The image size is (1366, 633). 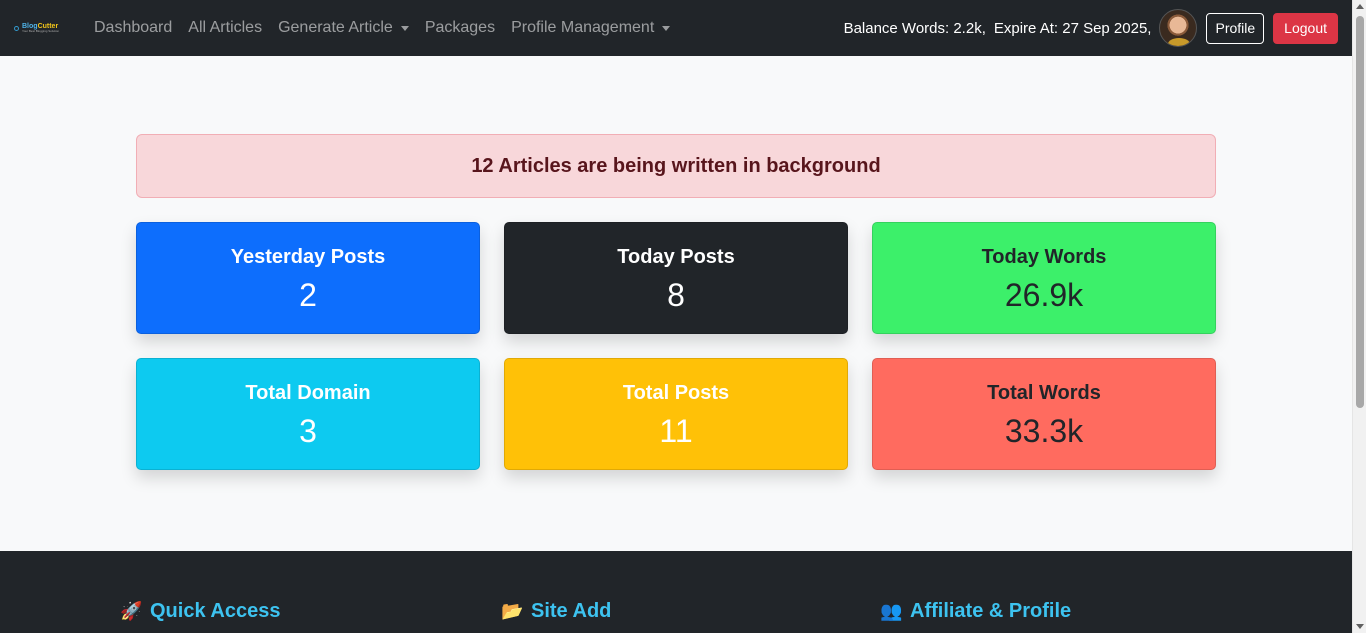 I want to click on stat-card-today-posts: Today Posts 8, so click(x=676, y=278).